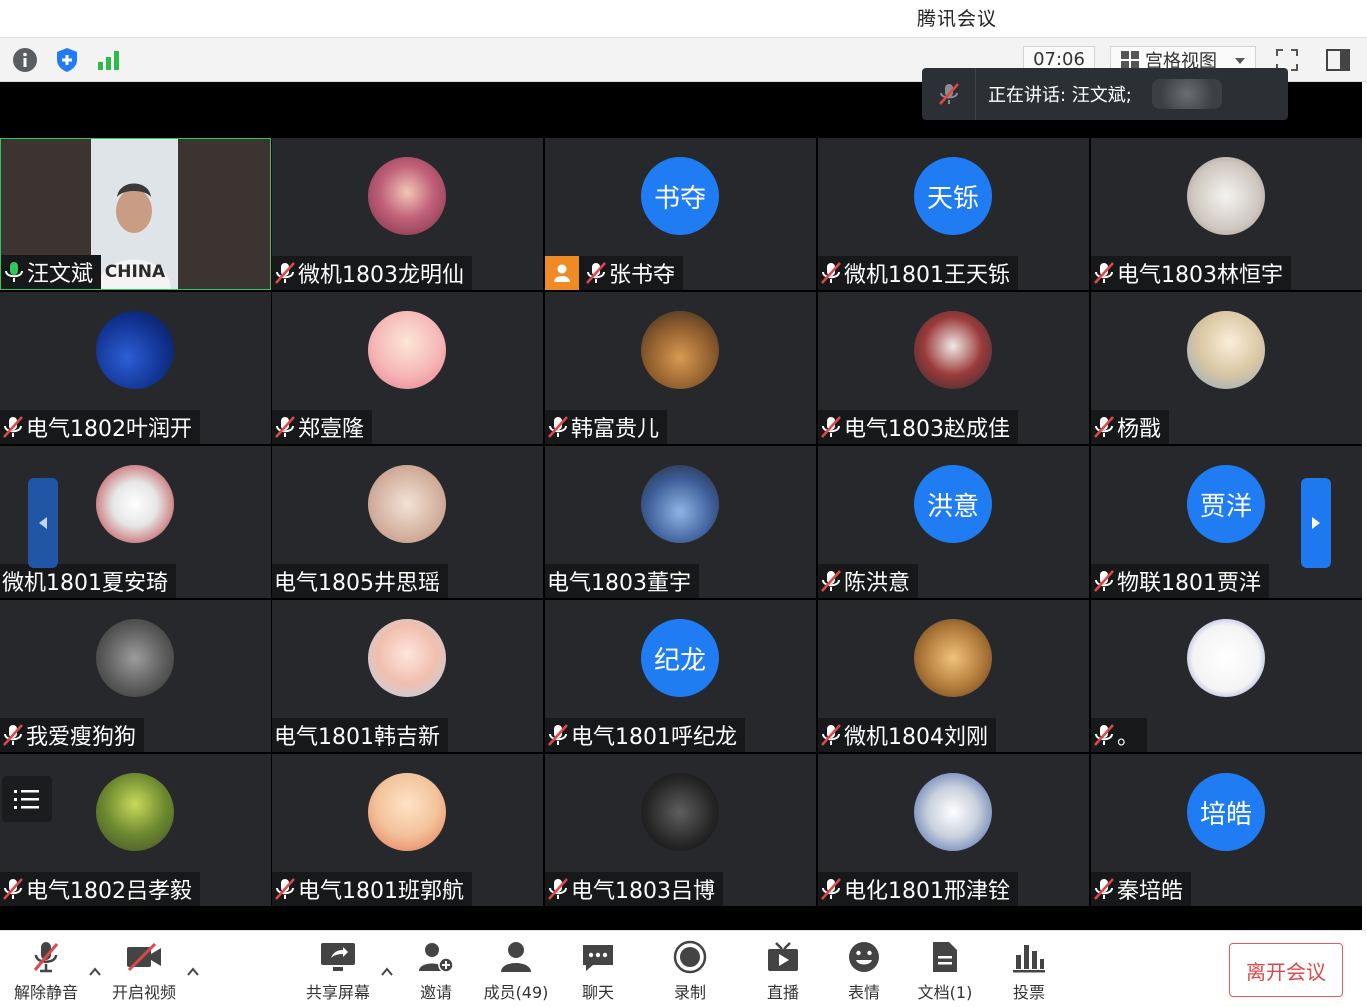  I want to click on shirt-text: CHINA, so click(135, 272).